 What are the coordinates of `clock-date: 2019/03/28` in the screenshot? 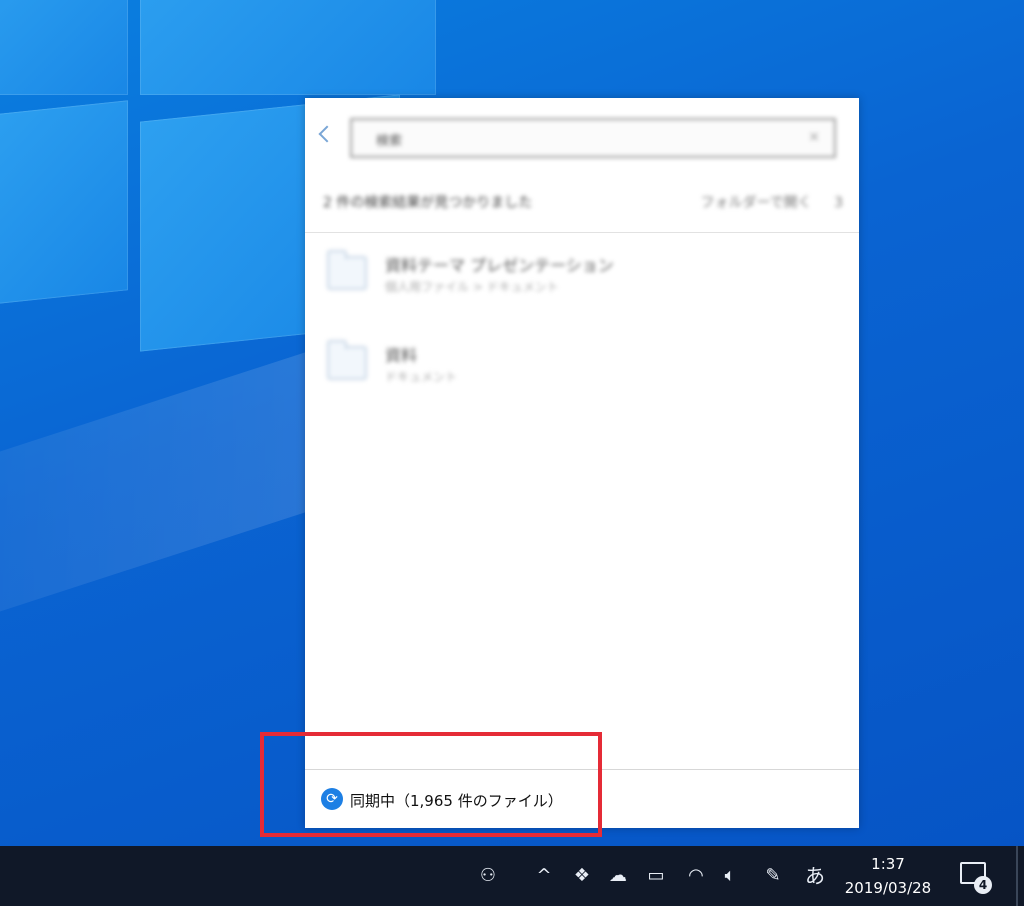 It's located at (888, 888).